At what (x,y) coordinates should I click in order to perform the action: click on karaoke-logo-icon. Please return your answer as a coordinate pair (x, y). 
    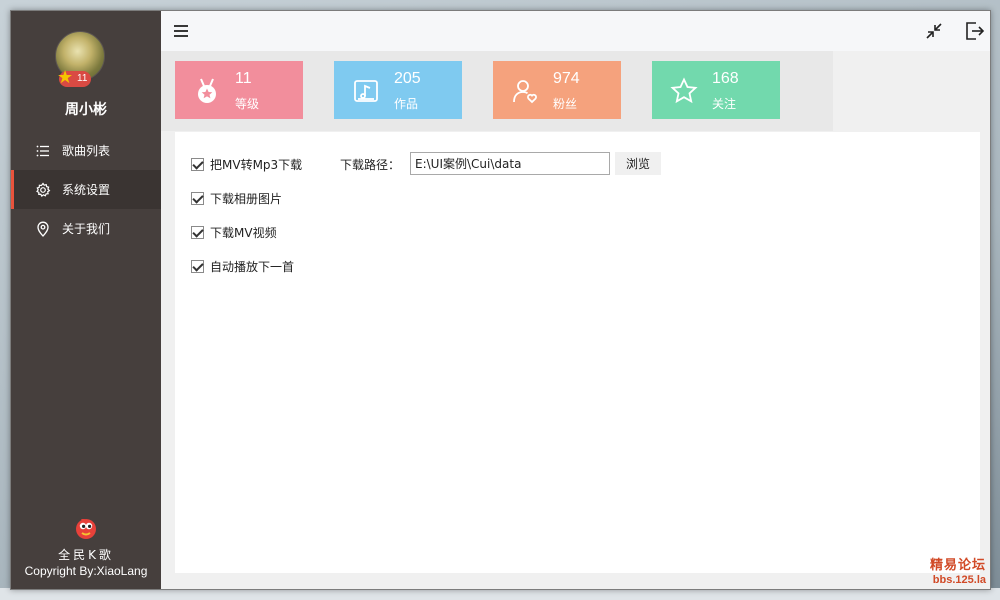
    Looking at the image, I should click on (86, 529).